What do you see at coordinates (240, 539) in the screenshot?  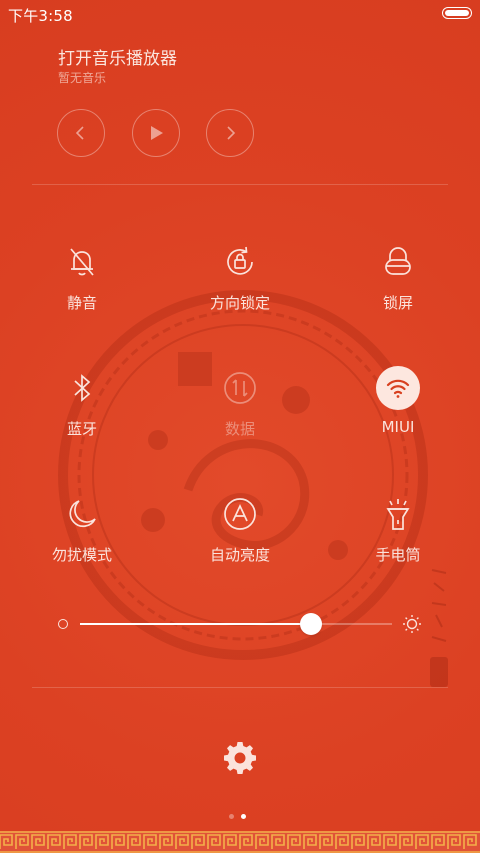 I see `toggle-auto-brightness: 自动亮度` at bounding box center [240, 539].